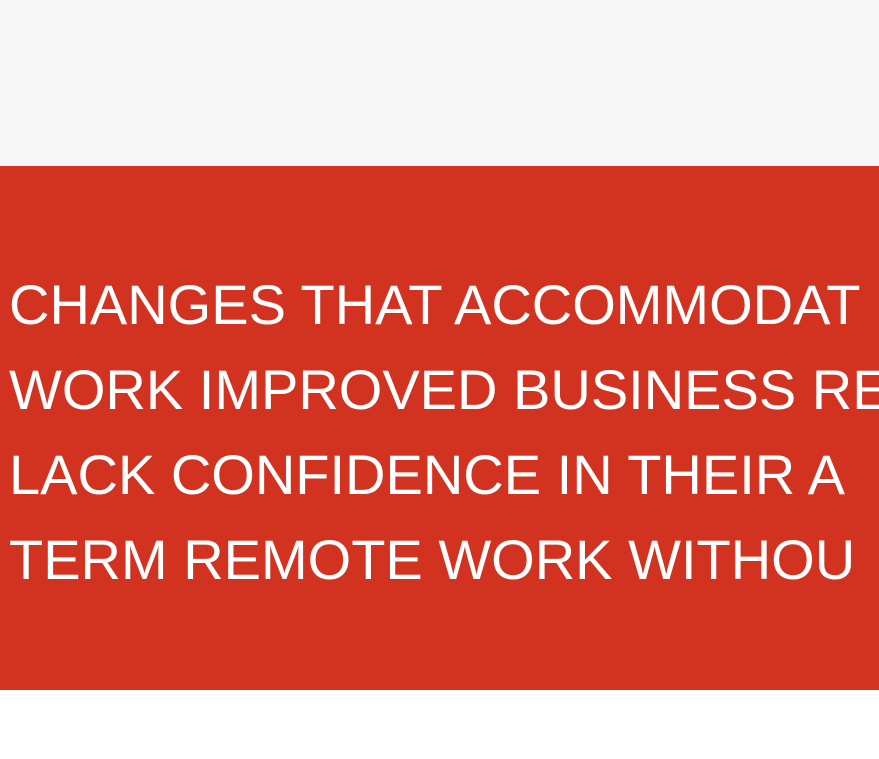 The height and width of the screenshot is (759, 879). Describe the element at coordinates (444, 389) in the screenshot. I see `quote-line-2: WORK IMPROVED BUSINESS RE` at that location.